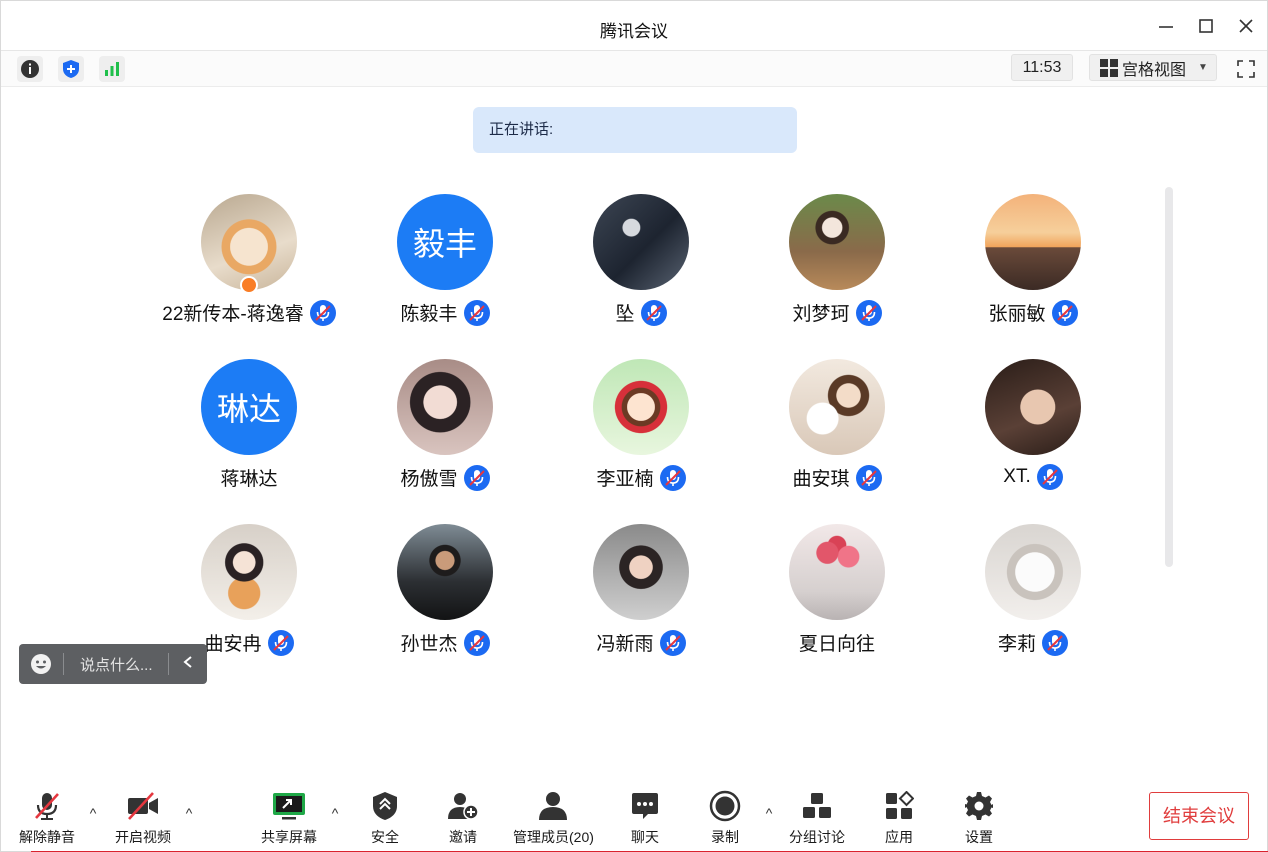 The width and height of the screenshot is (1268, 852). I want to click on participant-tile: 杨傲雪, so click(445, 429).